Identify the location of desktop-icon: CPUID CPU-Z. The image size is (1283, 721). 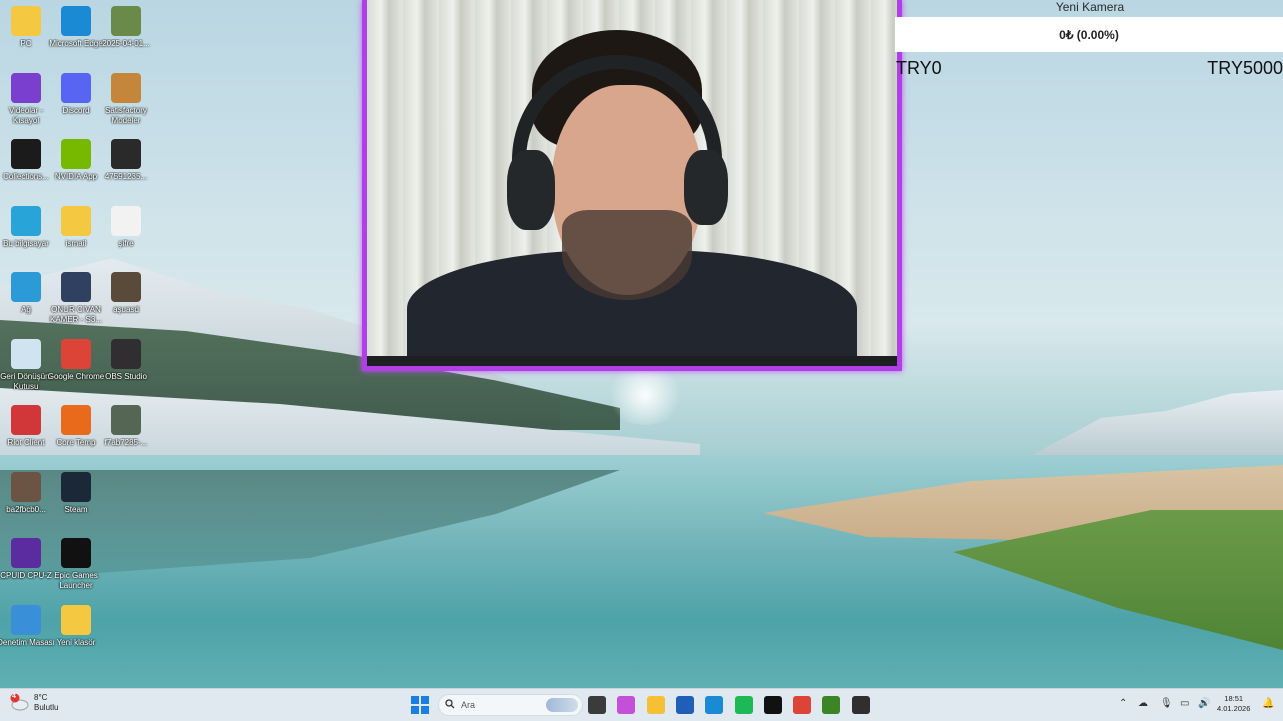
(26, 570).